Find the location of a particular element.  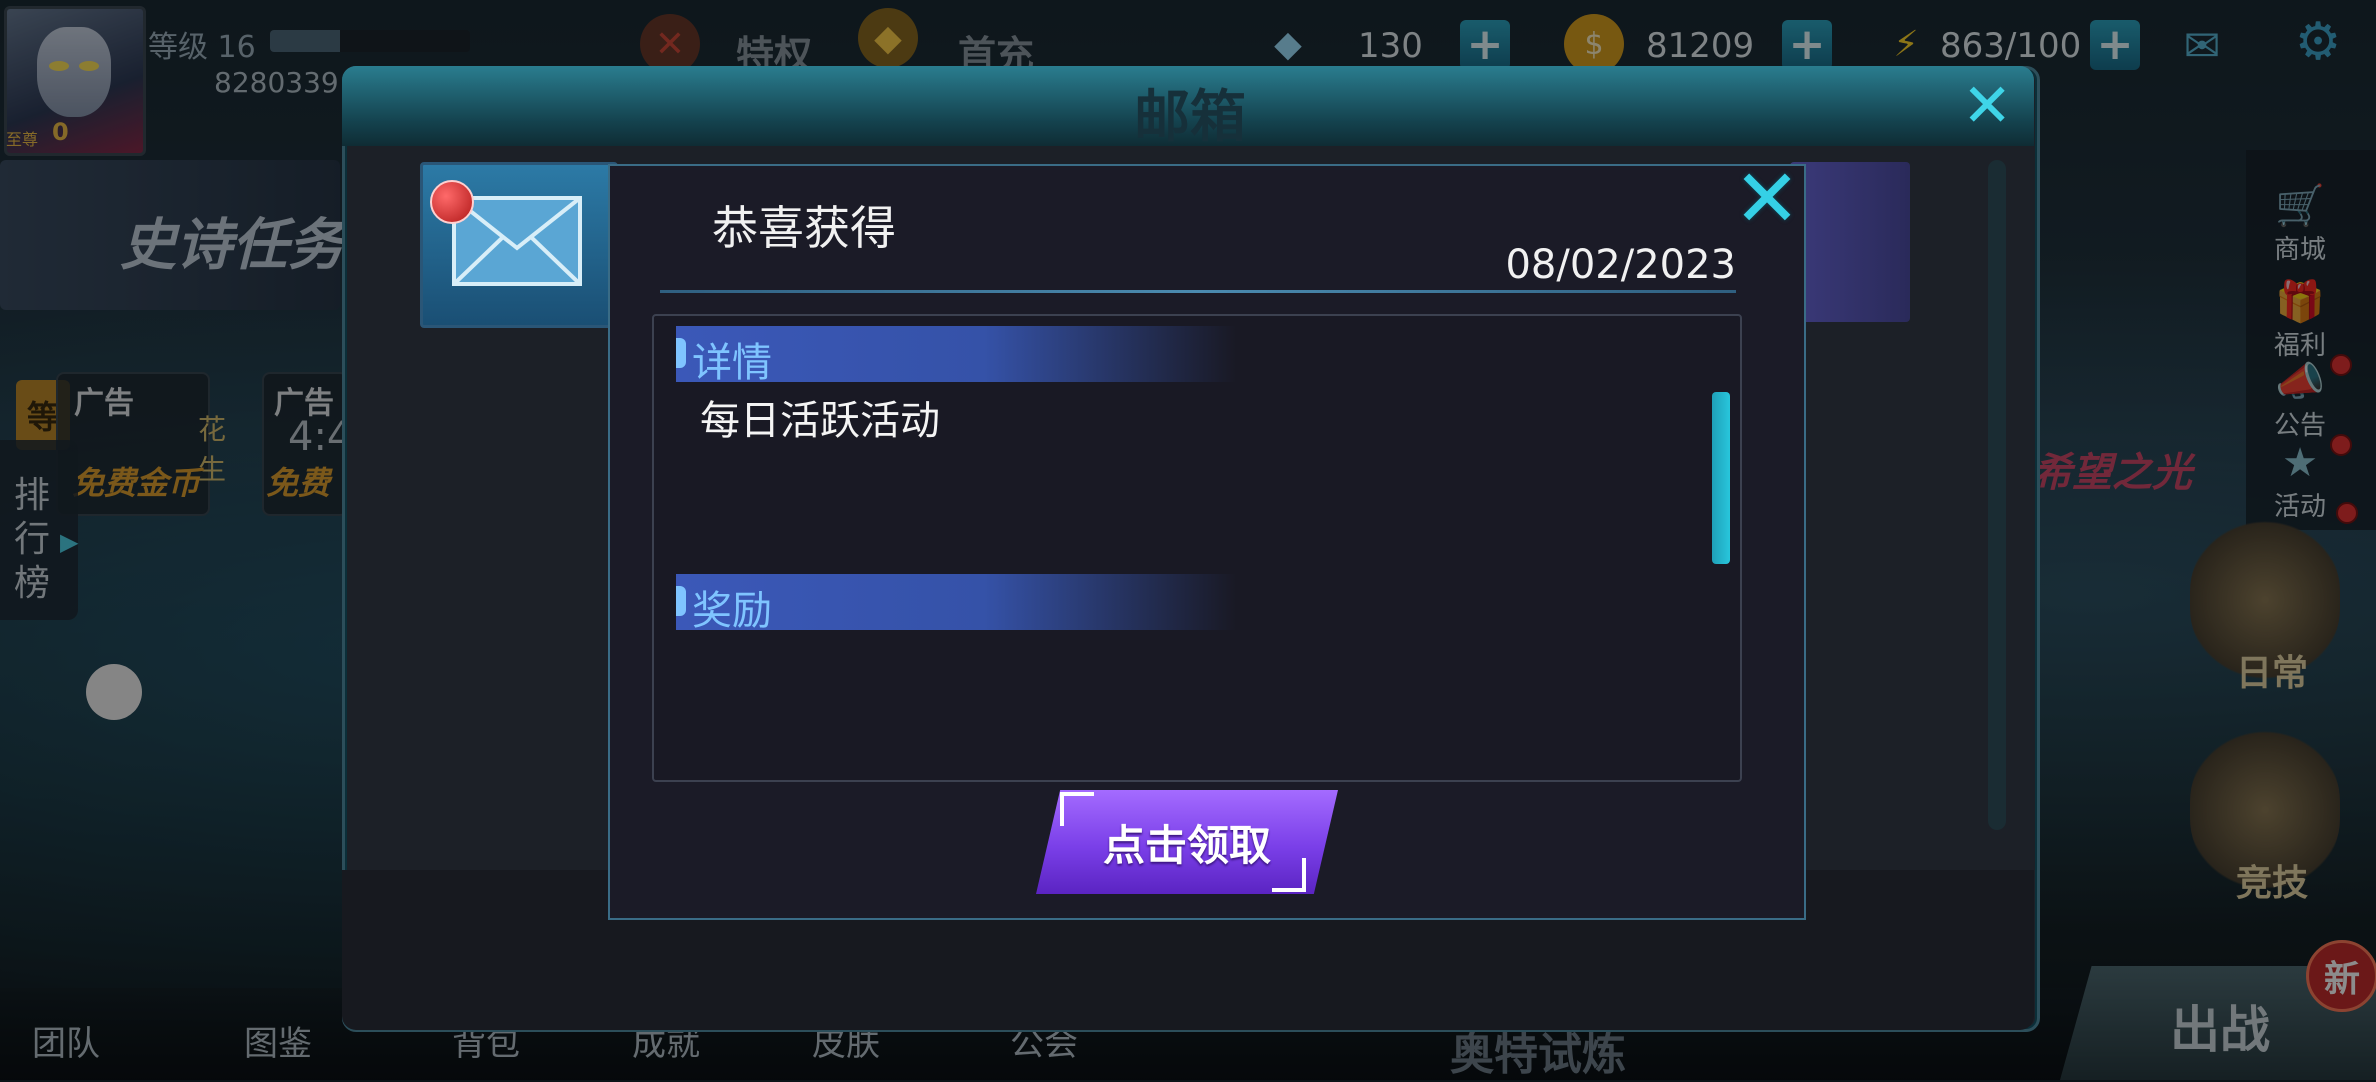

details-label: 详情 is located at coordinates (732, 363).